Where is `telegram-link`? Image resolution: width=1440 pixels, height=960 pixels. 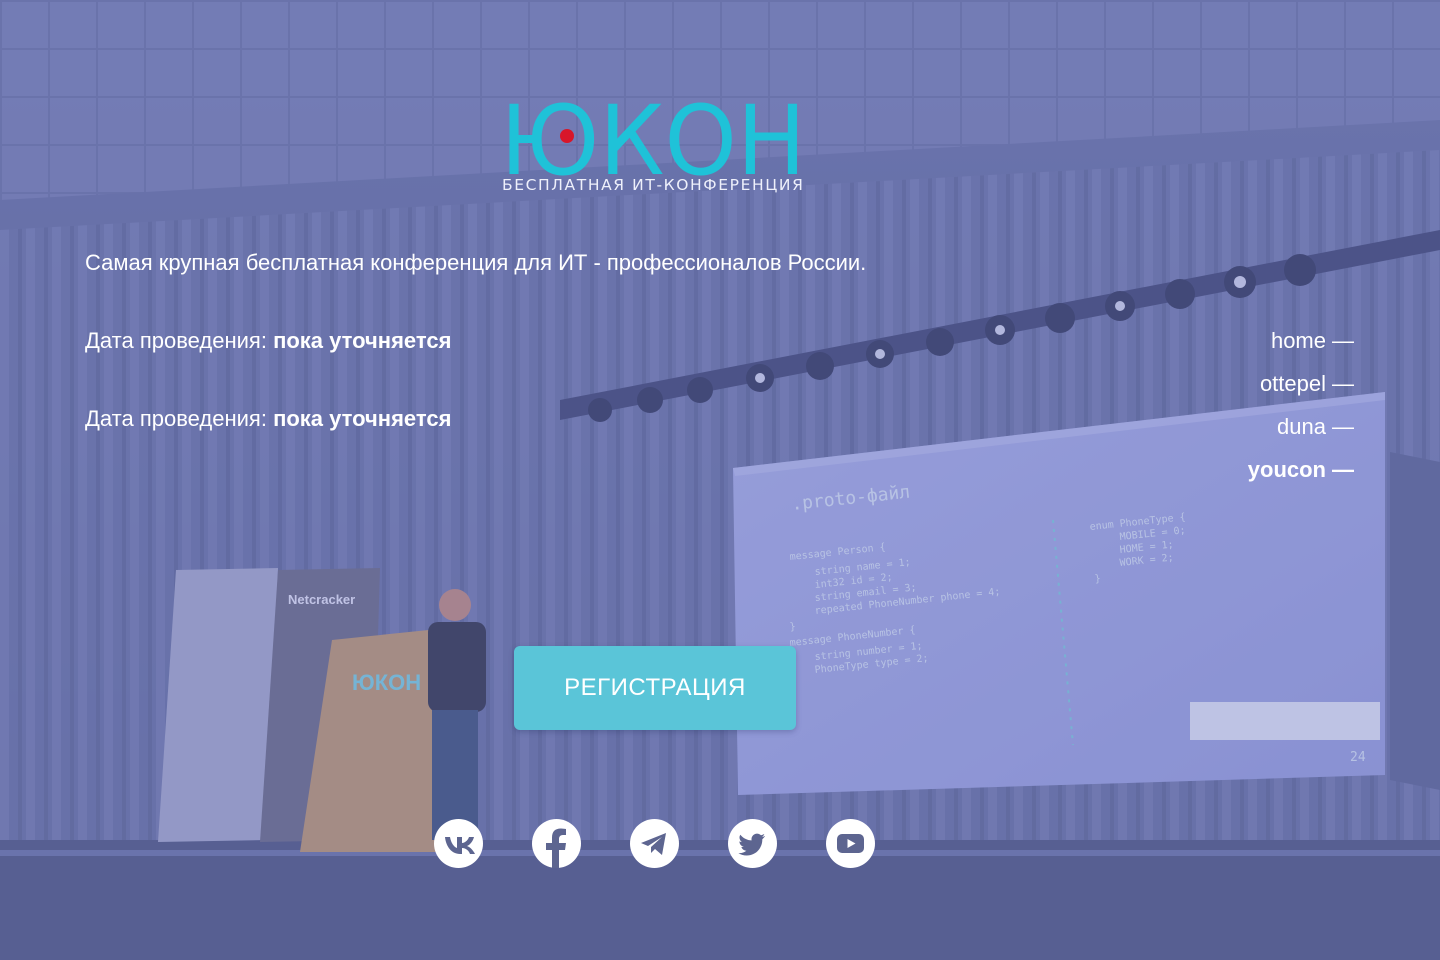
telegram-link is located at coordinates (654, 843).